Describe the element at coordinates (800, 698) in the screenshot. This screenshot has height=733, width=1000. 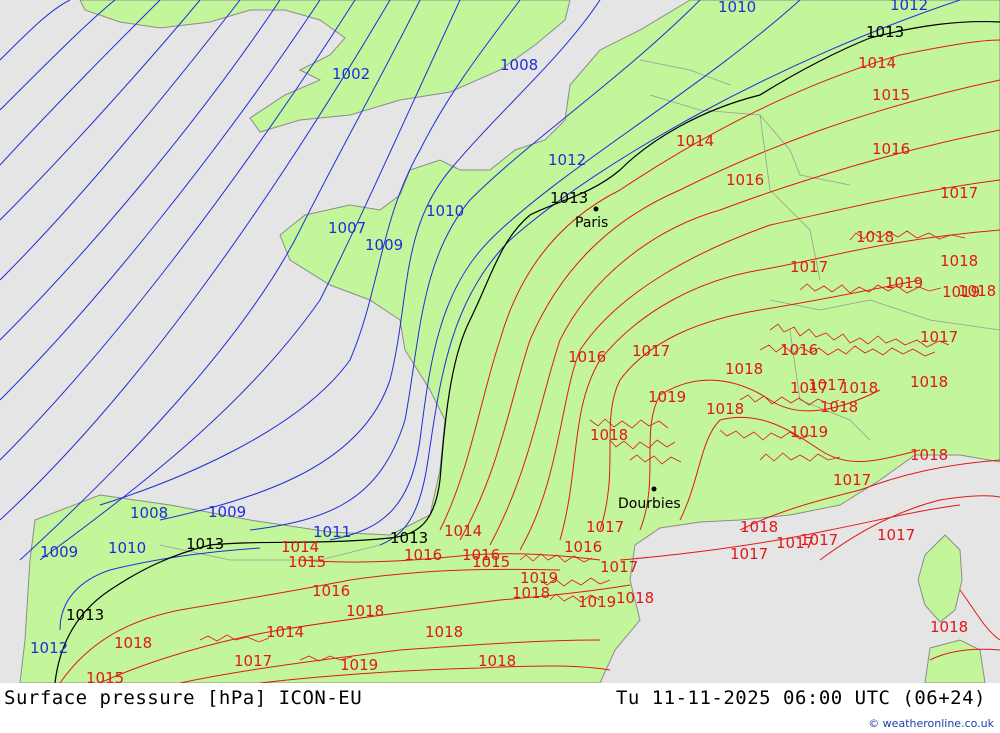
I see `valid-time: Tu 11-11-2025 06:00 UTC (06+24)` at that location.